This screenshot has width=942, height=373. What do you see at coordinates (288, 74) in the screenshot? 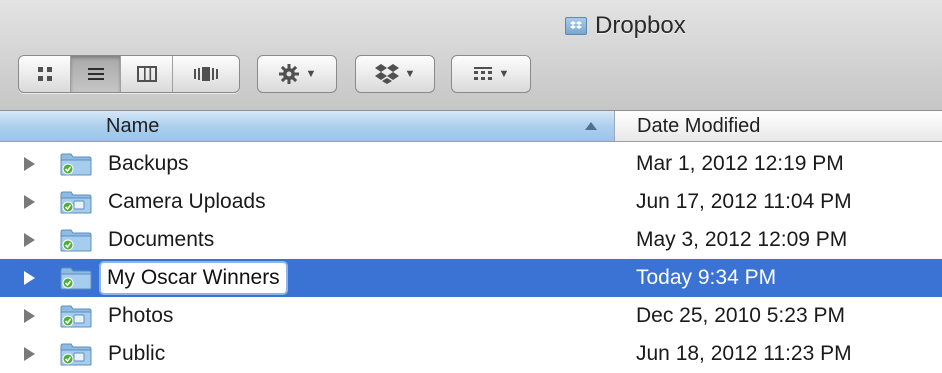
I see `gear-icon` at bounding box center [288, 74].